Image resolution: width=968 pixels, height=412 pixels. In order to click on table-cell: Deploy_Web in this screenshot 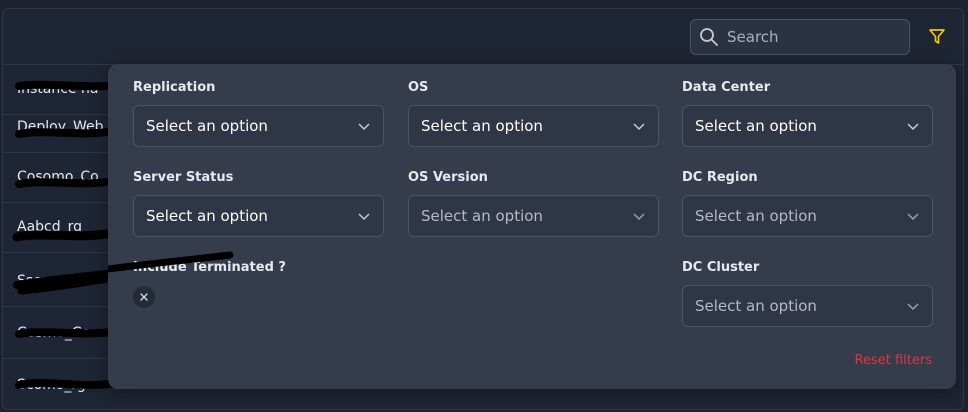, I will do `click(60, 127)`.